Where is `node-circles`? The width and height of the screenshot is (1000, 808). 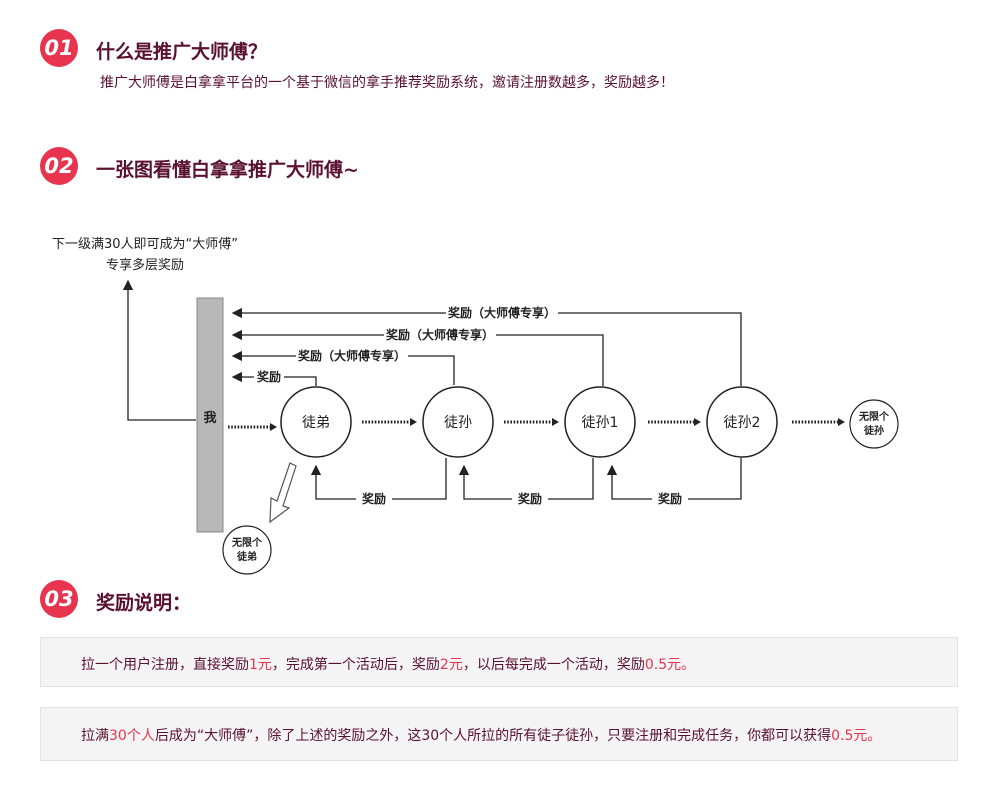
node-circles is located at coordinates (529, 422).